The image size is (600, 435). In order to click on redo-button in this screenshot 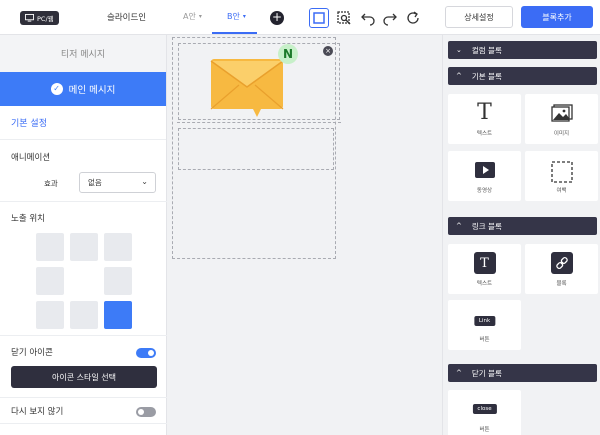, I will do `click(390, 18)`.